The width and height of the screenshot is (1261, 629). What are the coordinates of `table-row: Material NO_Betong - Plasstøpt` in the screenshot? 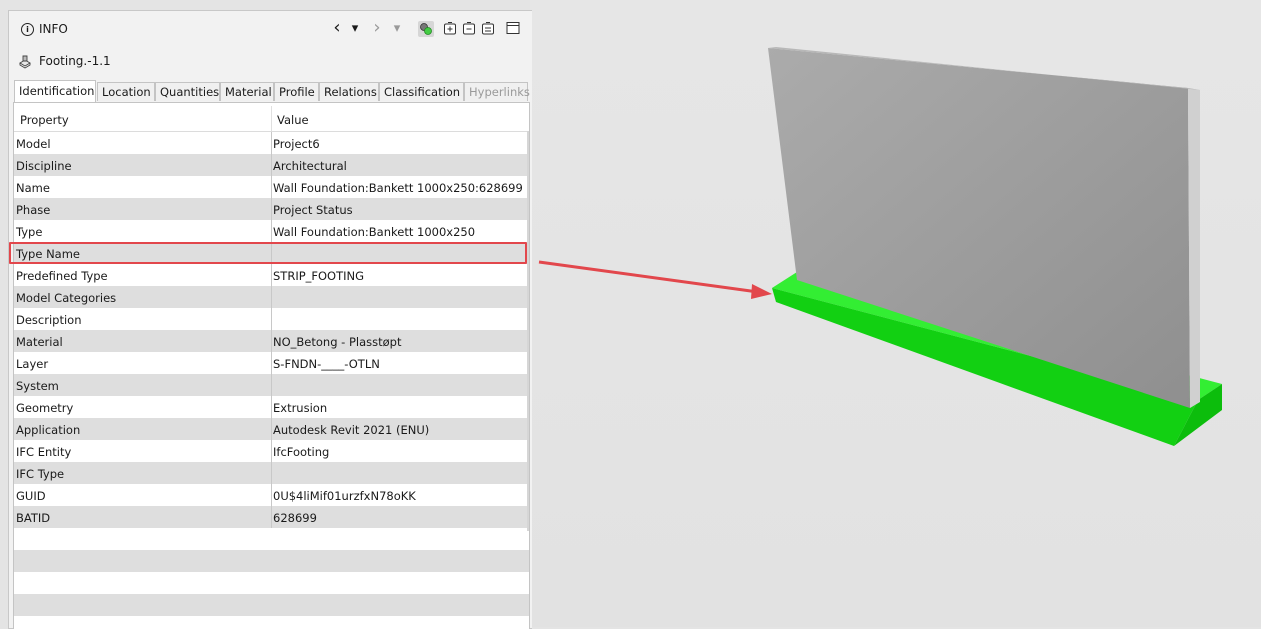 It's located at (271, 341).